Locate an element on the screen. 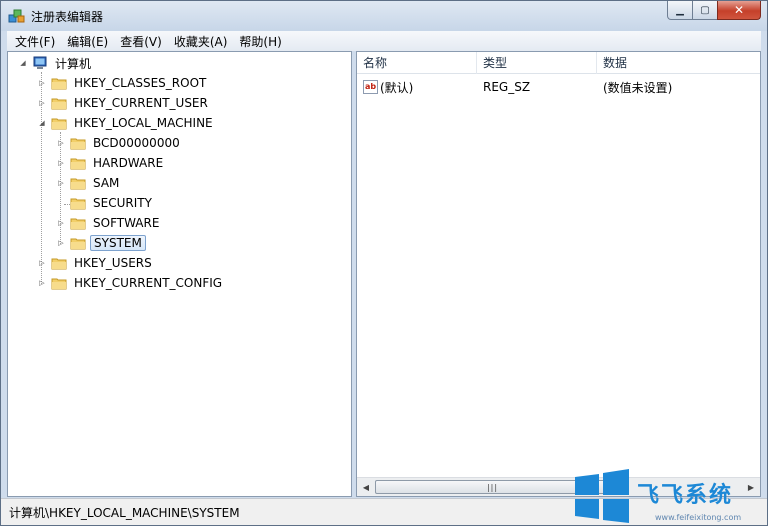 Image resolution: width=768 pixels, height=526 pixels. menu-bar: 文件(F) 编辑(E) 查看(V) 收藏夹(A) 帮助(H) is located at coordinates (384, 41).